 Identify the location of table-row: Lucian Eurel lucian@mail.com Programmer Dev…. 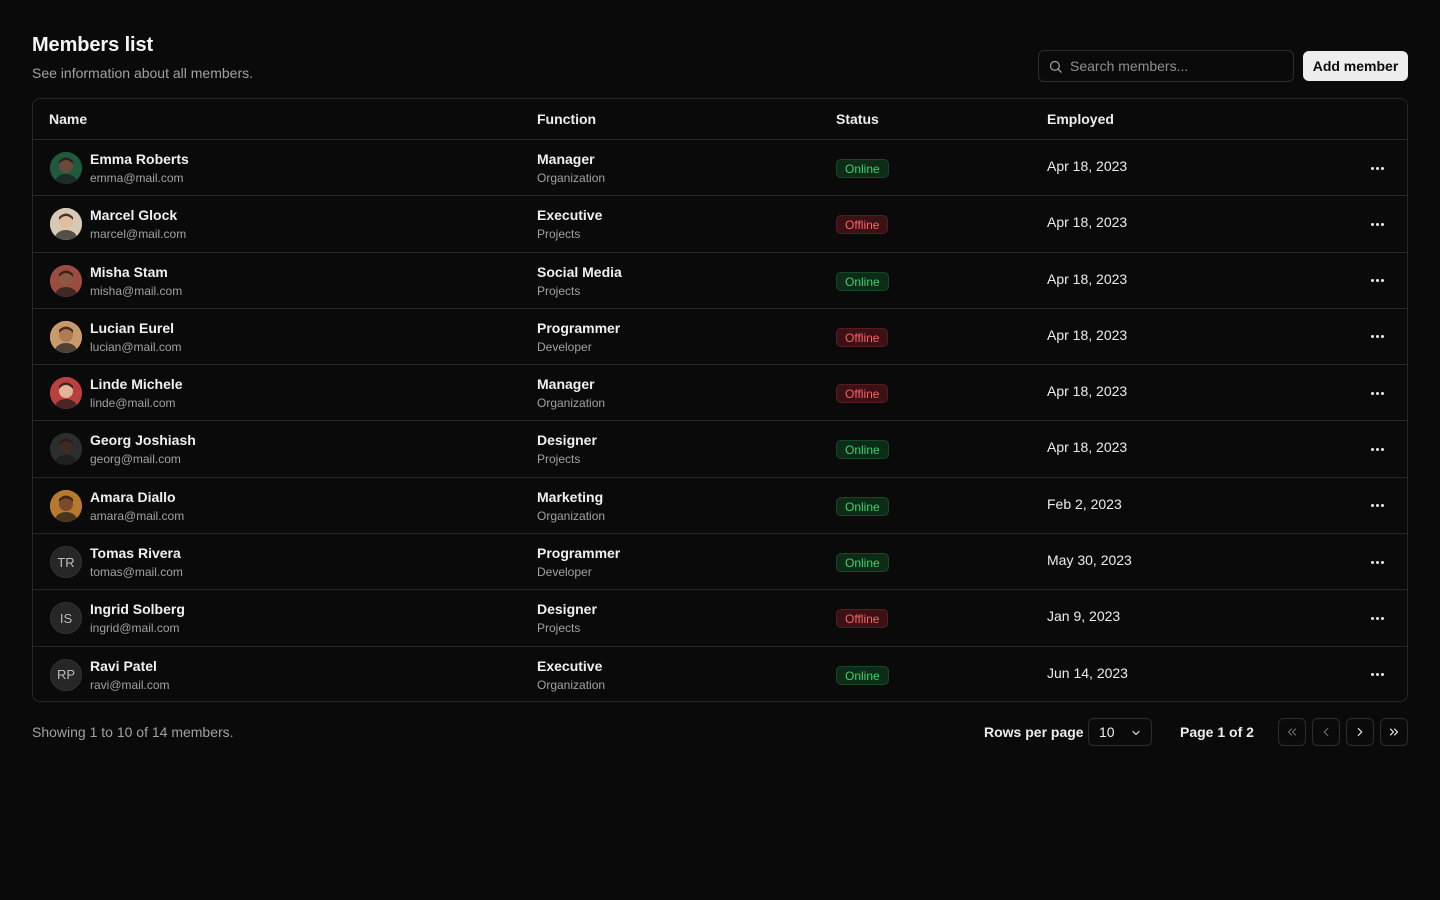
(720, 337).